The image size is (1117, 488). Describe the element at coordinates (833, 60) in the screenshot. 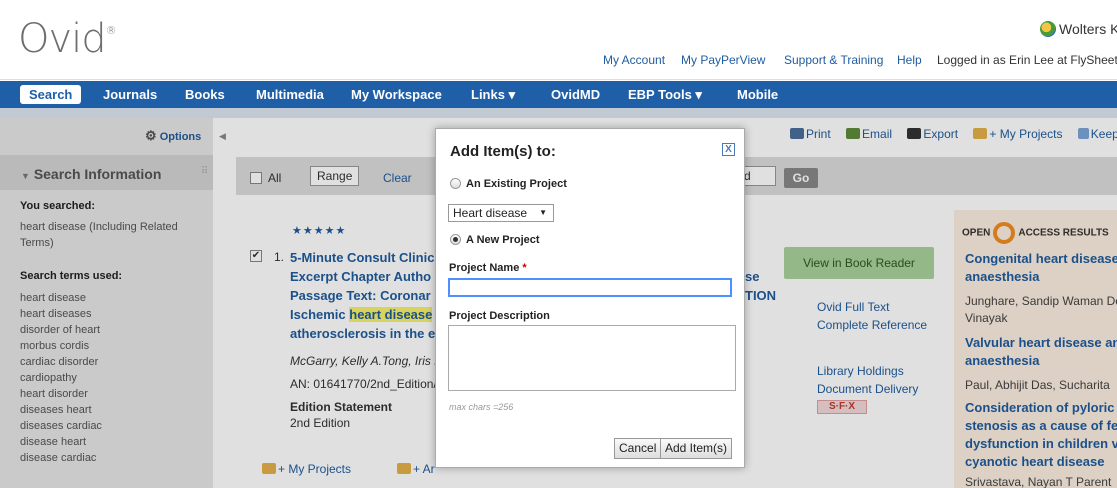

I see `support-training-link: Support & Training` at that location.